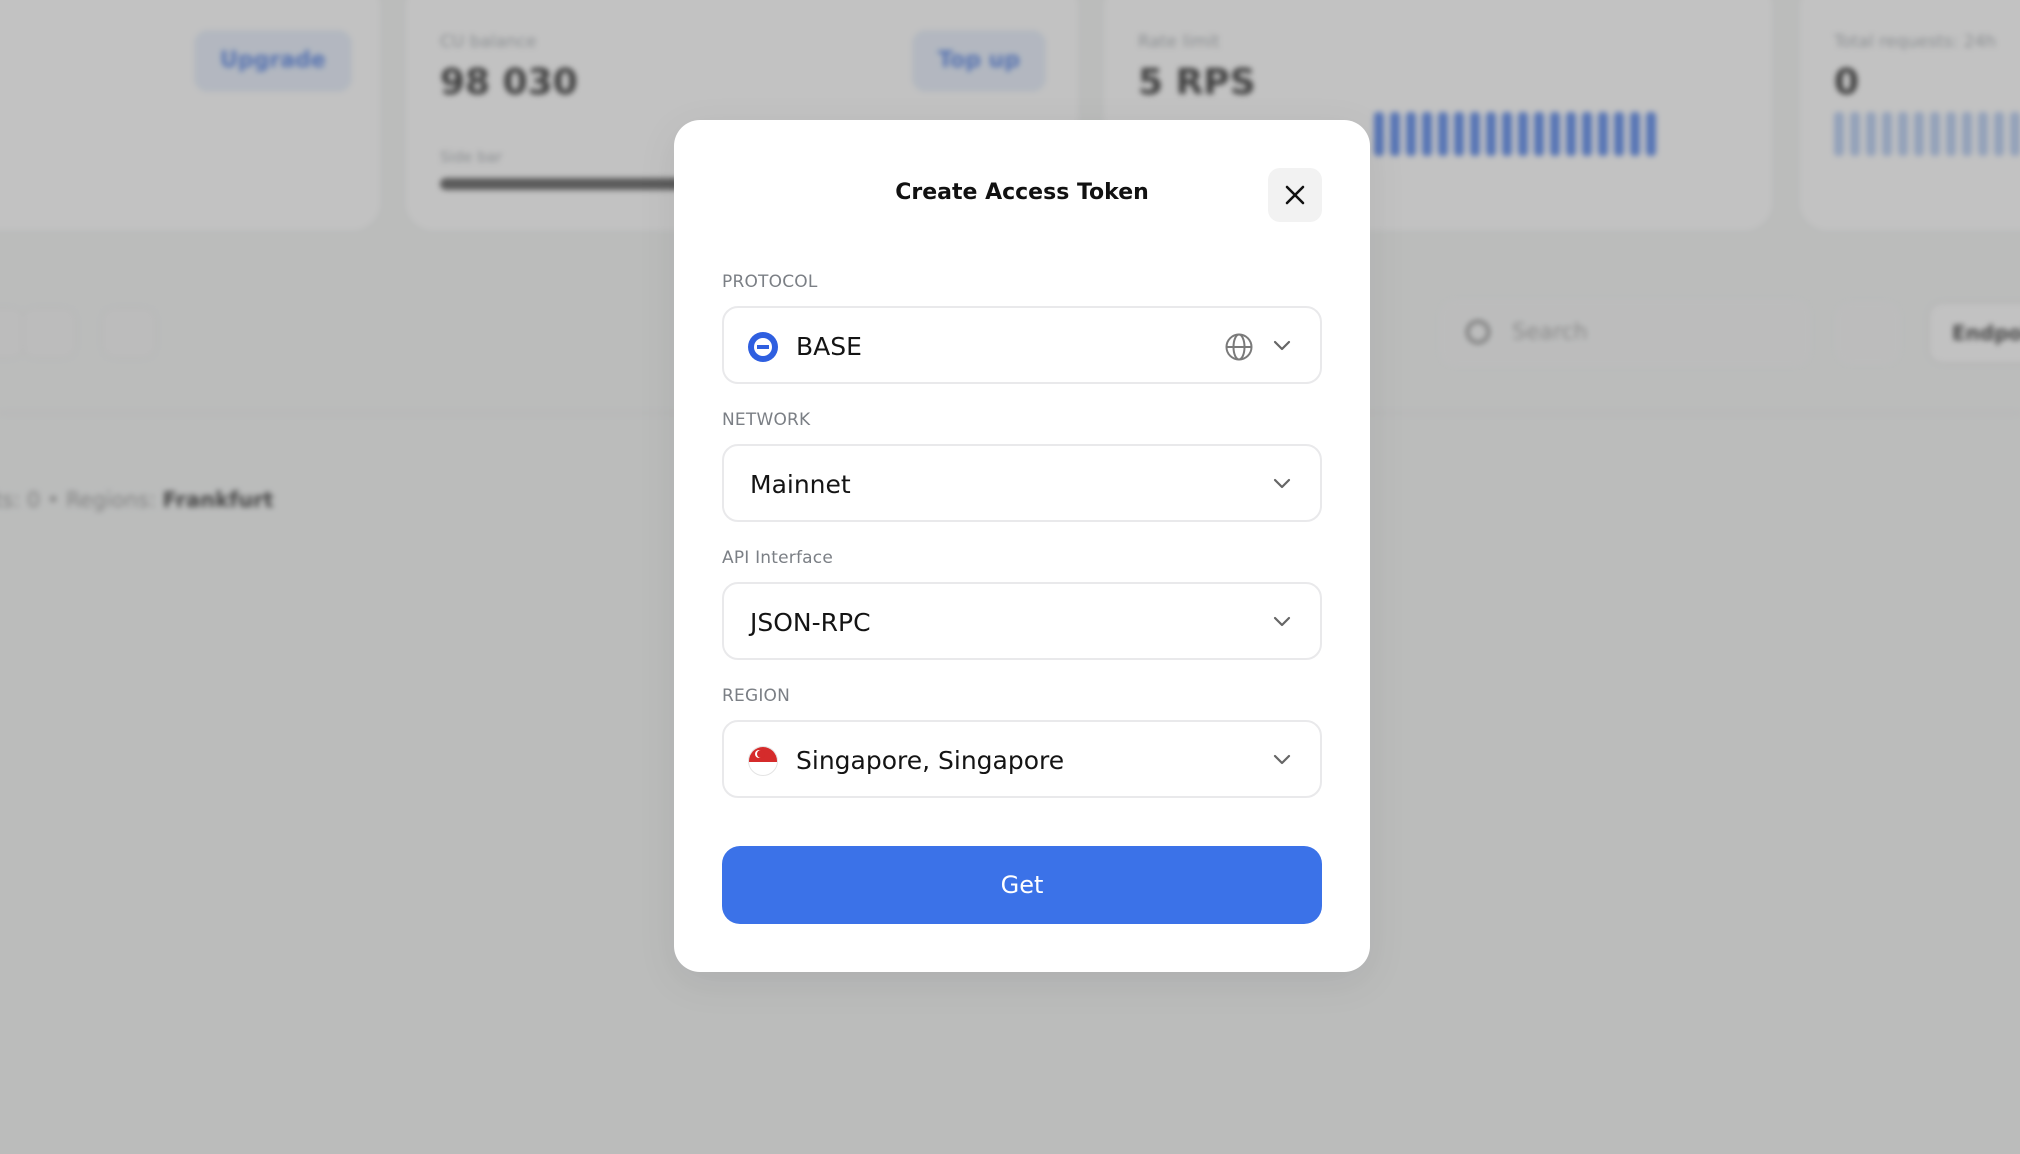 The image size is (2020, 1154). I want to click on protocol-value: BASE, so click(829, 346).